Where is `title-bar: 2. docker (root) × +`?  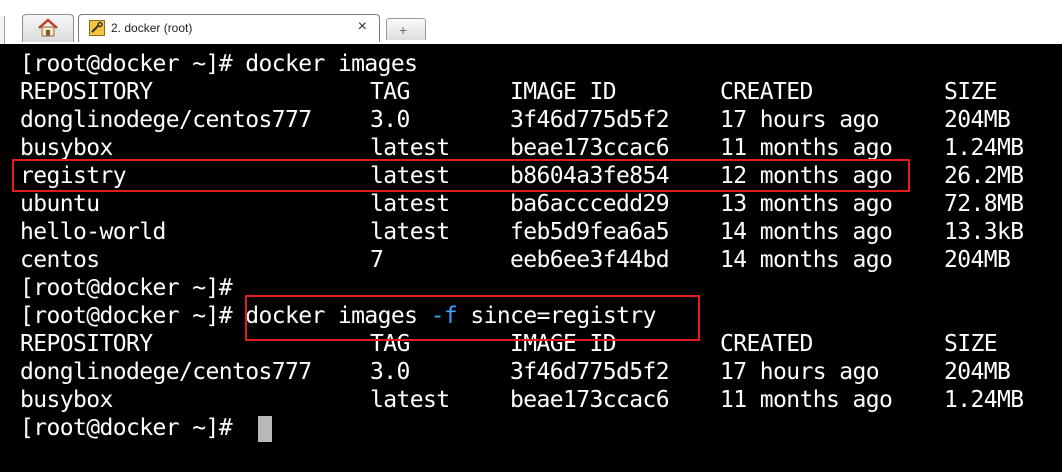
title-bar: 2. docker (root) × + is located at coordinates (531, 22).